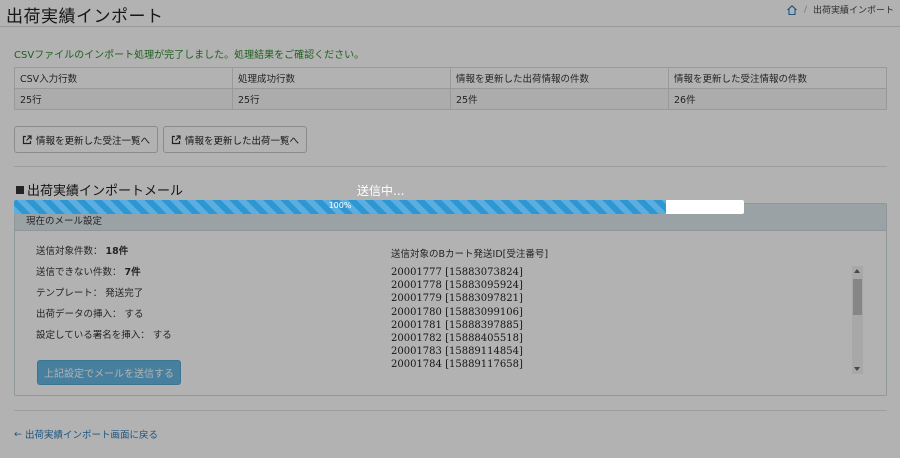 The image size is (900, 458). Describe the element at coordinates (340, 205) in the screenshot. I see `progress-label: 100%` at that location.